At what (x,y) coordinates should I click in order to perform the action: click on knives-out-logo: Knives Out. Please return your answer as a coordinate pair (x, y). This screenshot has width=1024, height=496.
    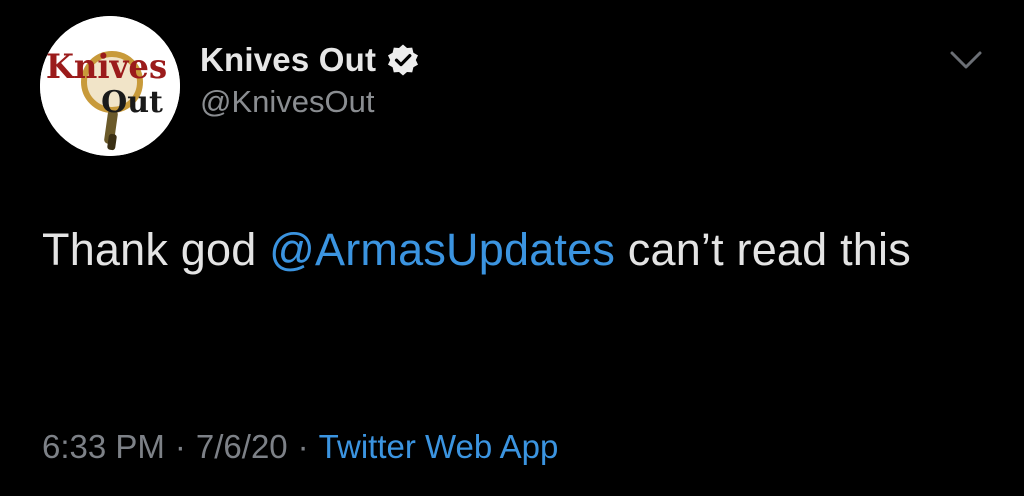
    Looking at the image, I should click on (110, 86).